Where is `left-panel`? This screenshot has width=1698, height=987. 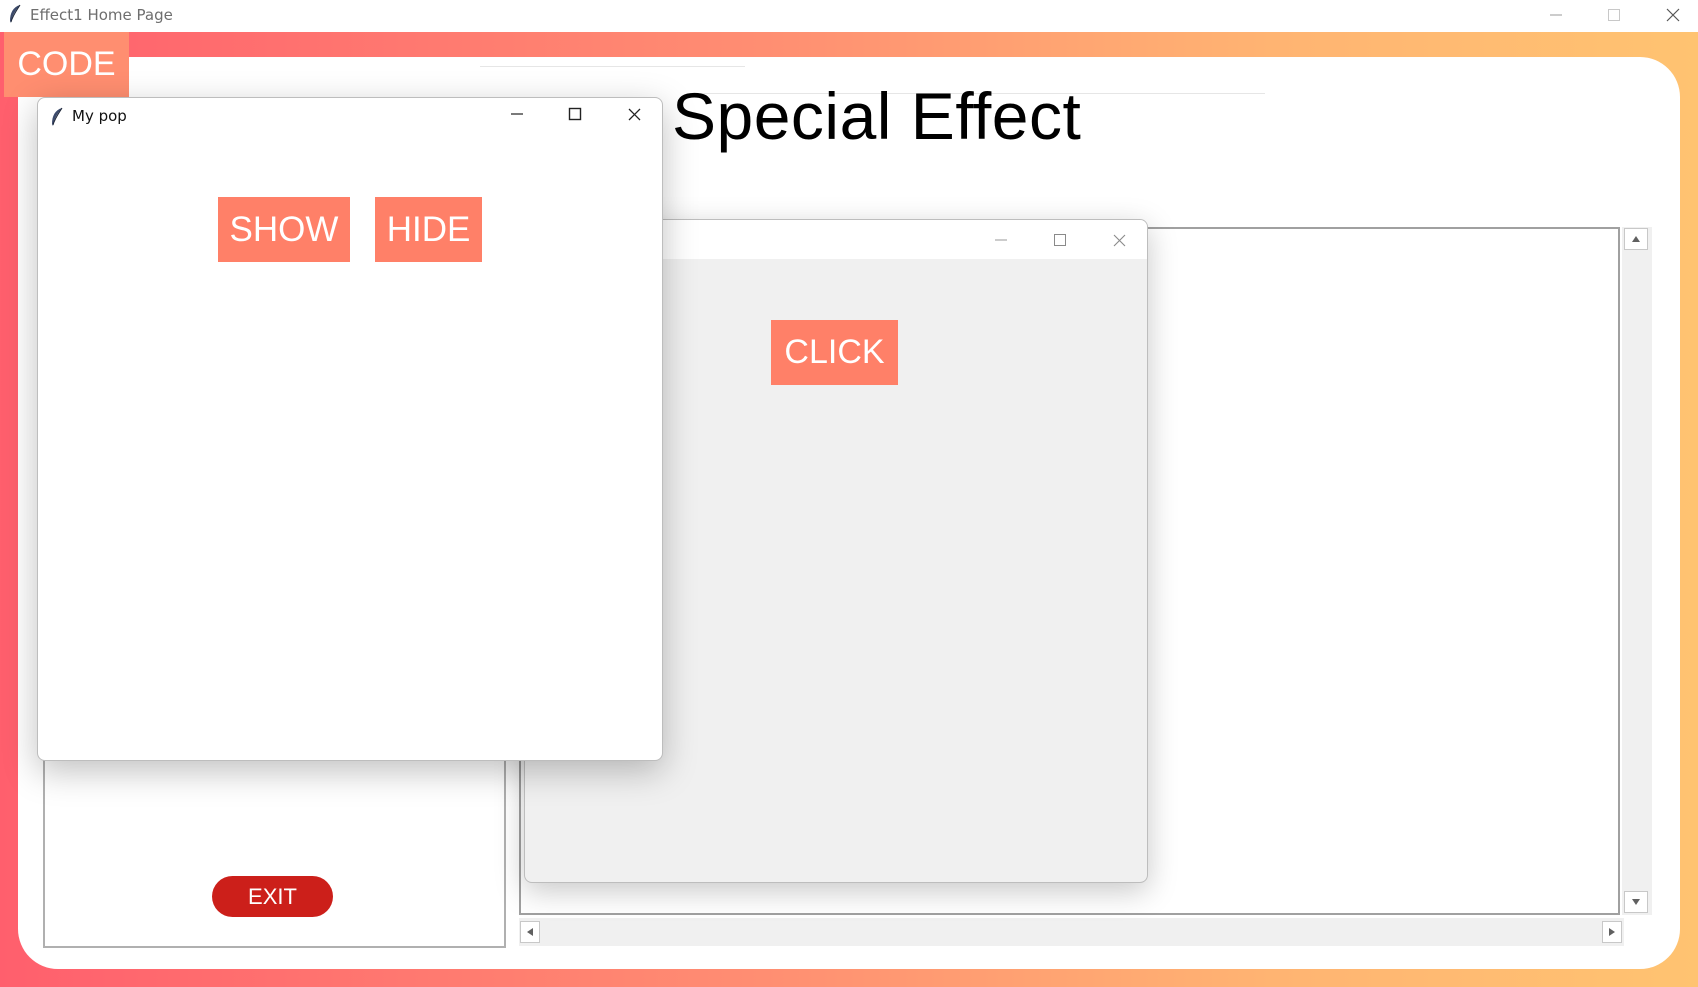
left-panel is located at coordinates (274, 850).